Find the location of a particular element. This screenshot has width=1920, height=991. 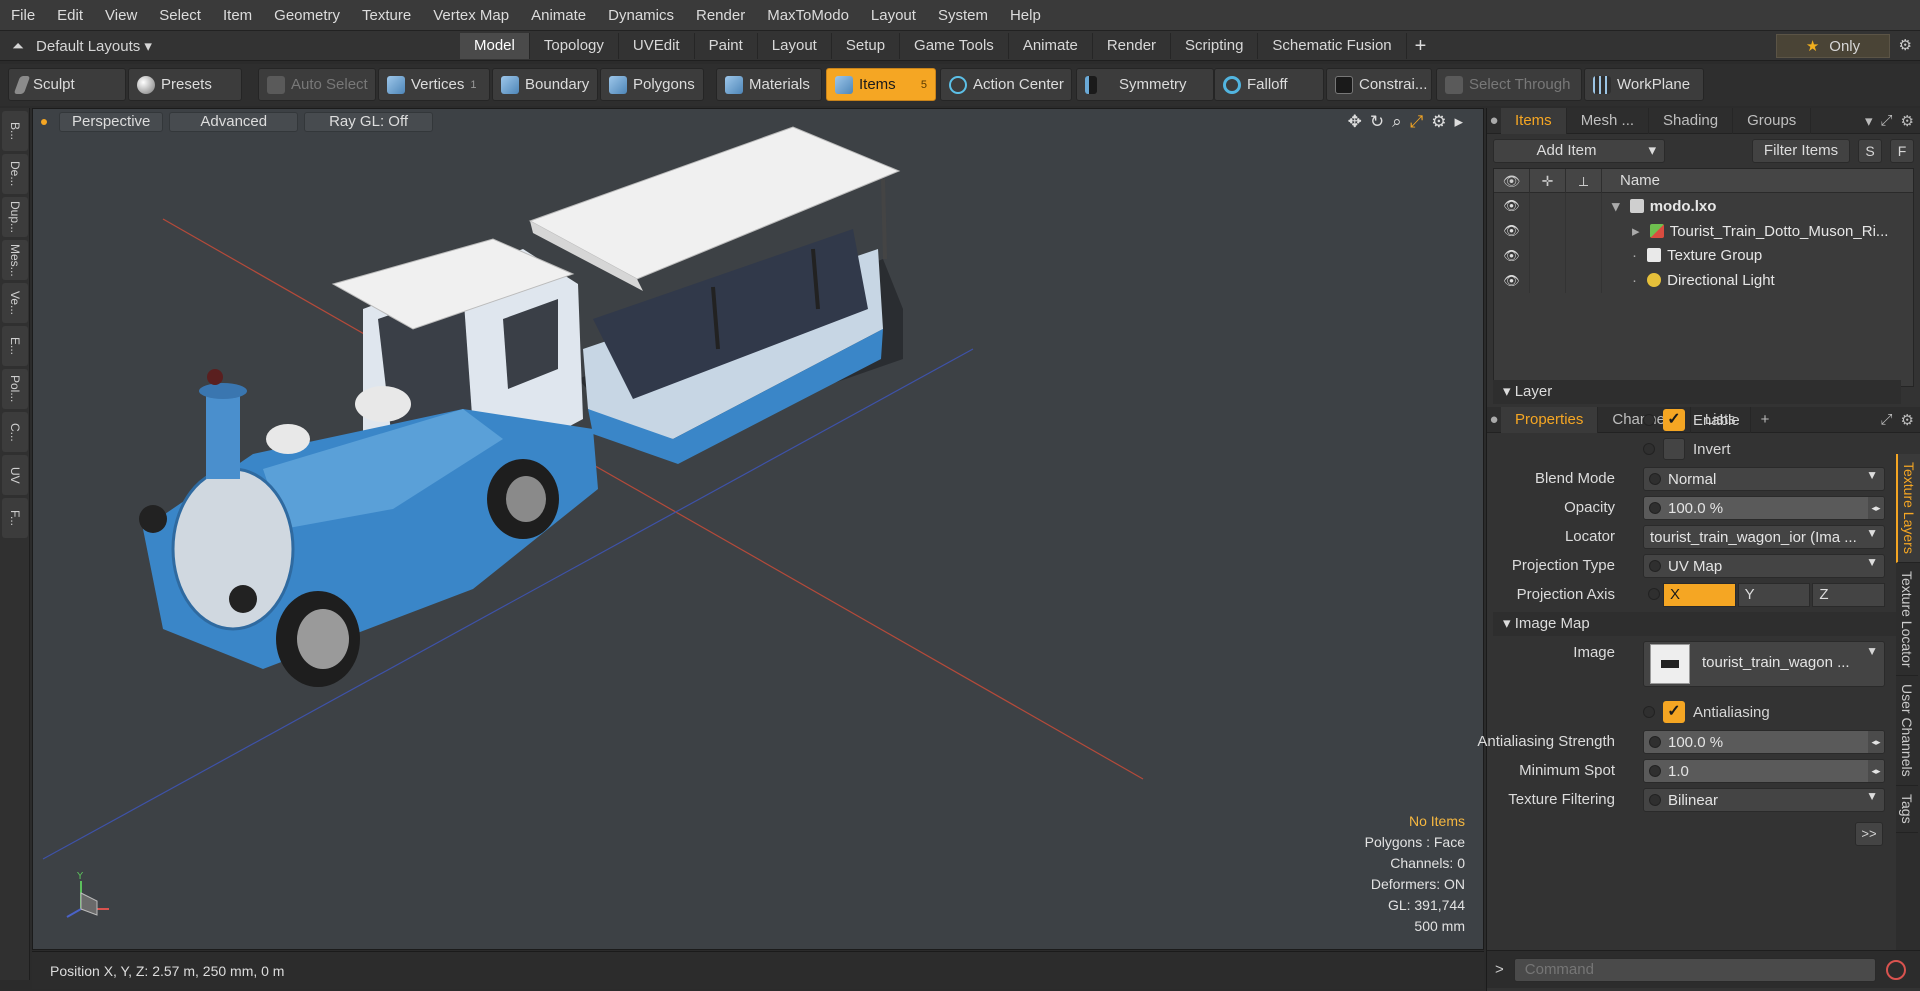

invert-checkbox: Invert is located at coordinates (1687, 449).